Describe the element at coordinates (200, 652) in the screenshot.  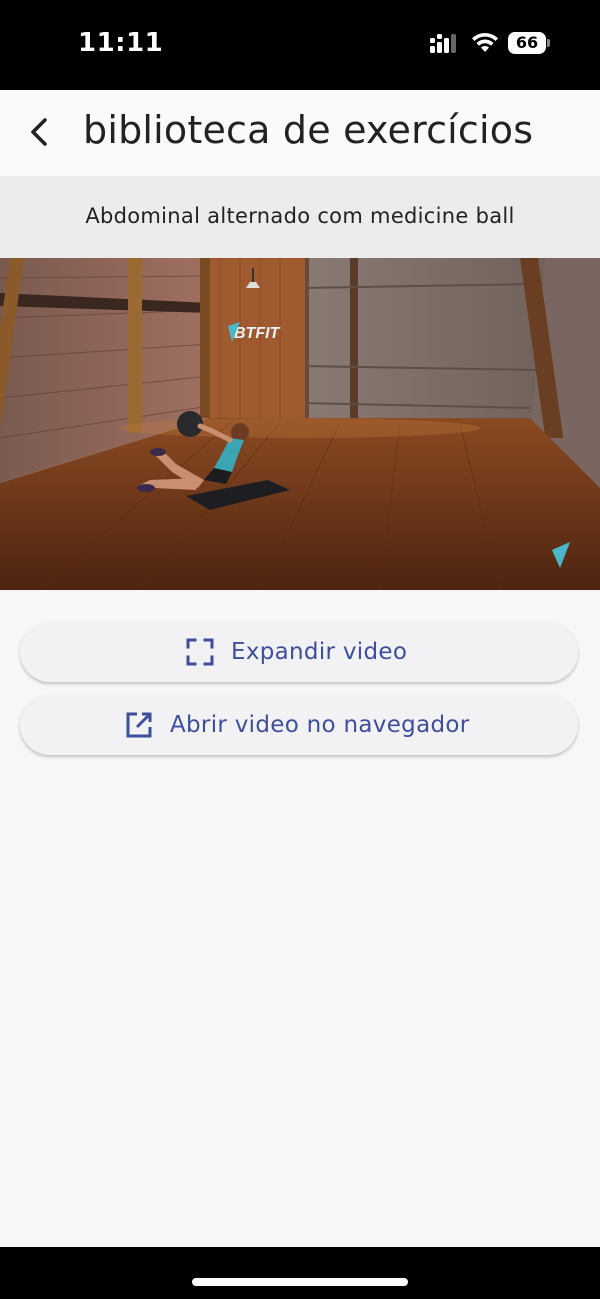
I see `fullscreen-icon` at that location.